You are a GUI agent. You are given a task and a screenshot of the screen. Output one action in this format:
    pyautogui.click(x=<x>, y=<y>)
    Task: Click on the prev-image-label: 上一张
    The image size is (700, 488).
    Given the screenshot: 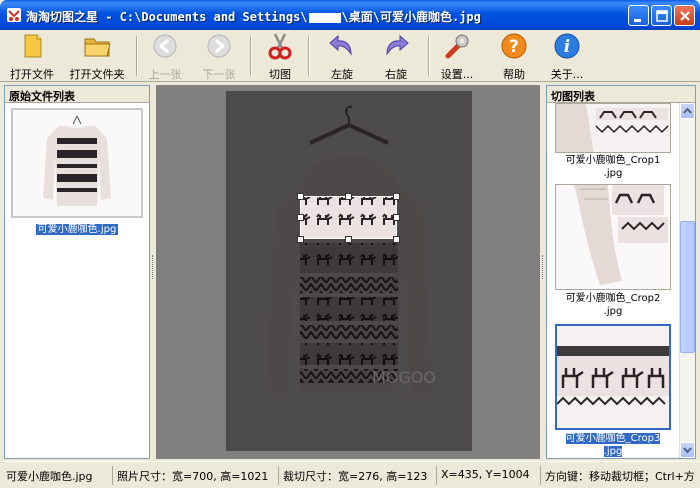 What is the action you would take?
    pyautogui.click(x=165, y=74)
    